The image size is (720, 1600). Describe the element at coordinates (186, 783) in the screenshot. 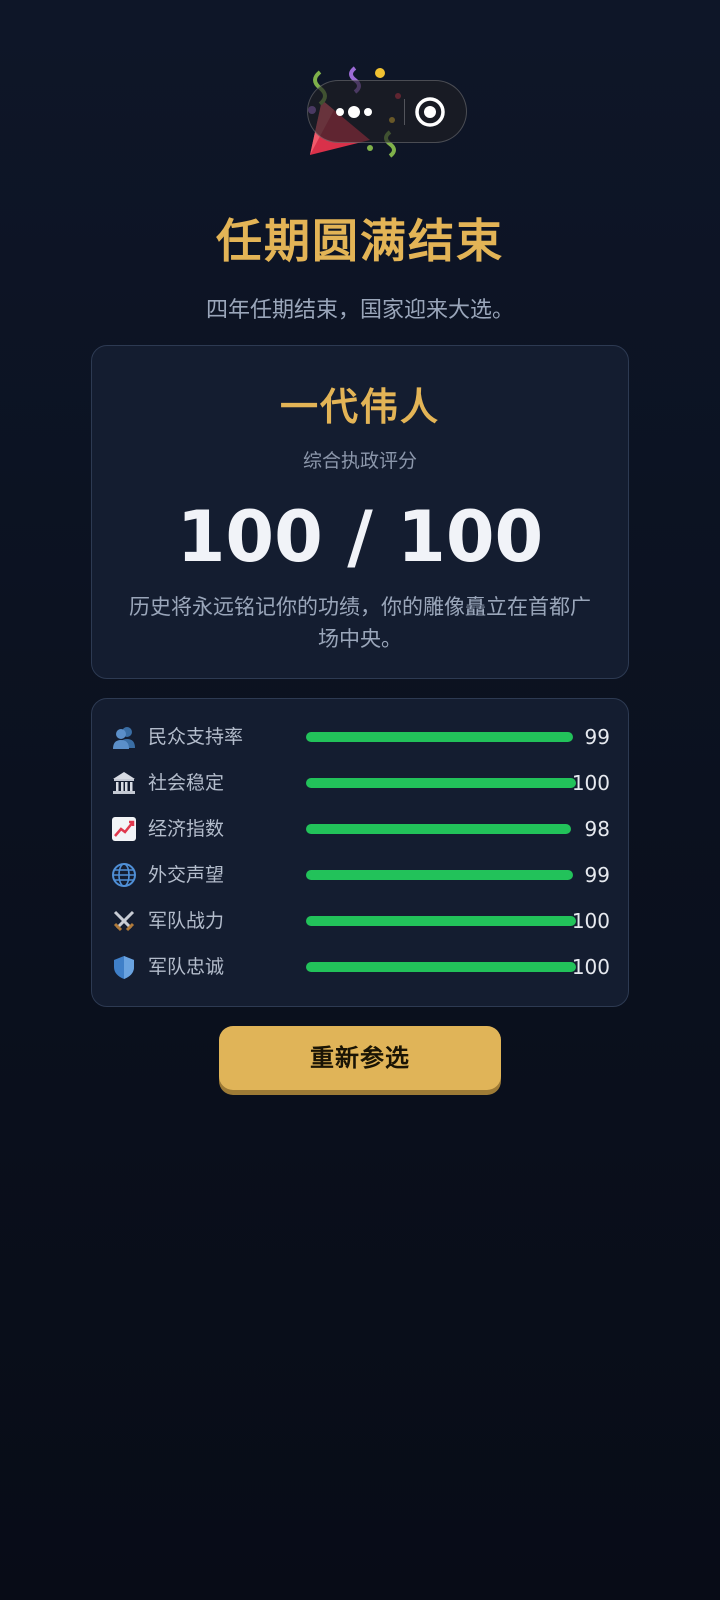

I see `stat-label: 社会稳定` at that location.